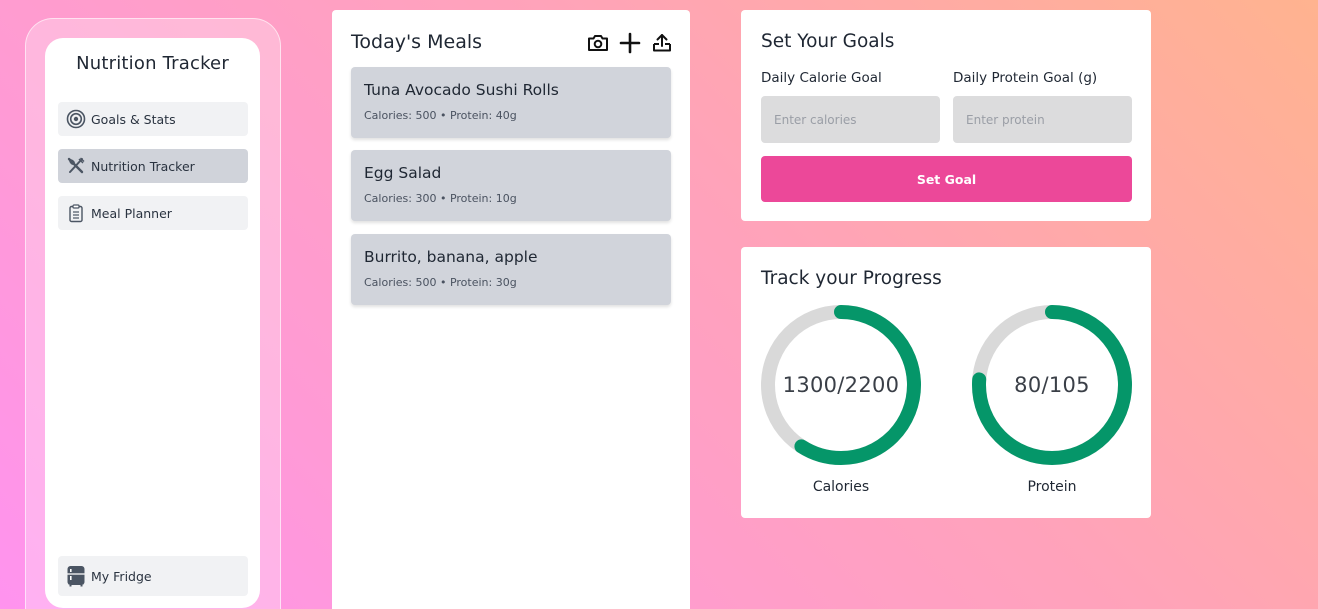  What do you see at coordinates (440, 282) in the screenshot?
I see `meal-nutrition: Calories: 500 • Protein: 30g` at bounding box center [440, 282].